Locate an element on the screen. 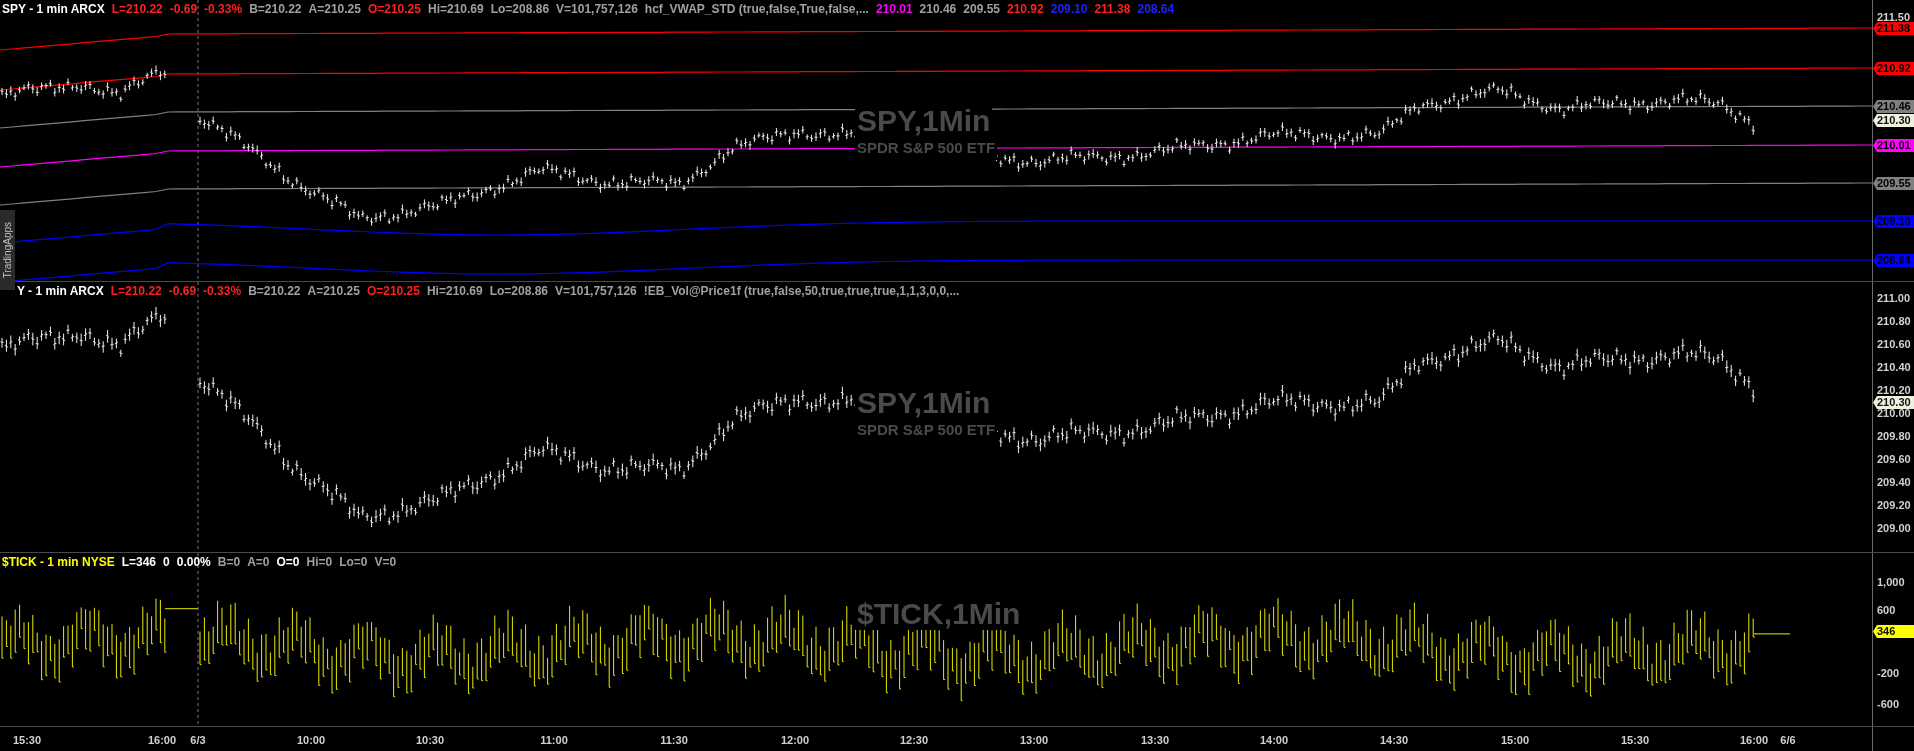 This screenshot has height=751, width=1914. price-tag: 210.92 is located at coordinates (1893, 68).